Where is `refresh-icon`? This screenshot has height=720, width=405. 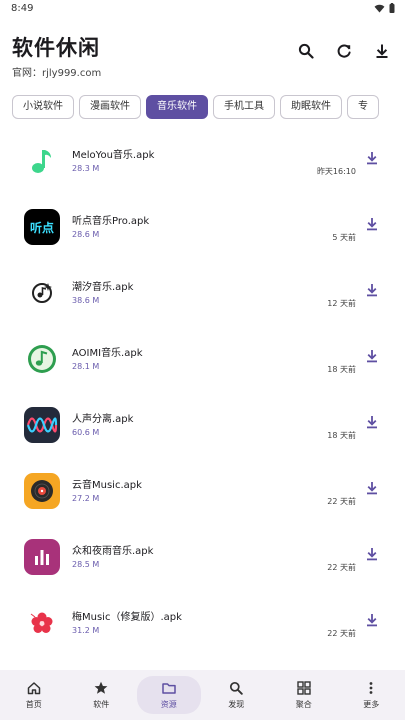
refresh-icon is located at coordinates (344, 51).